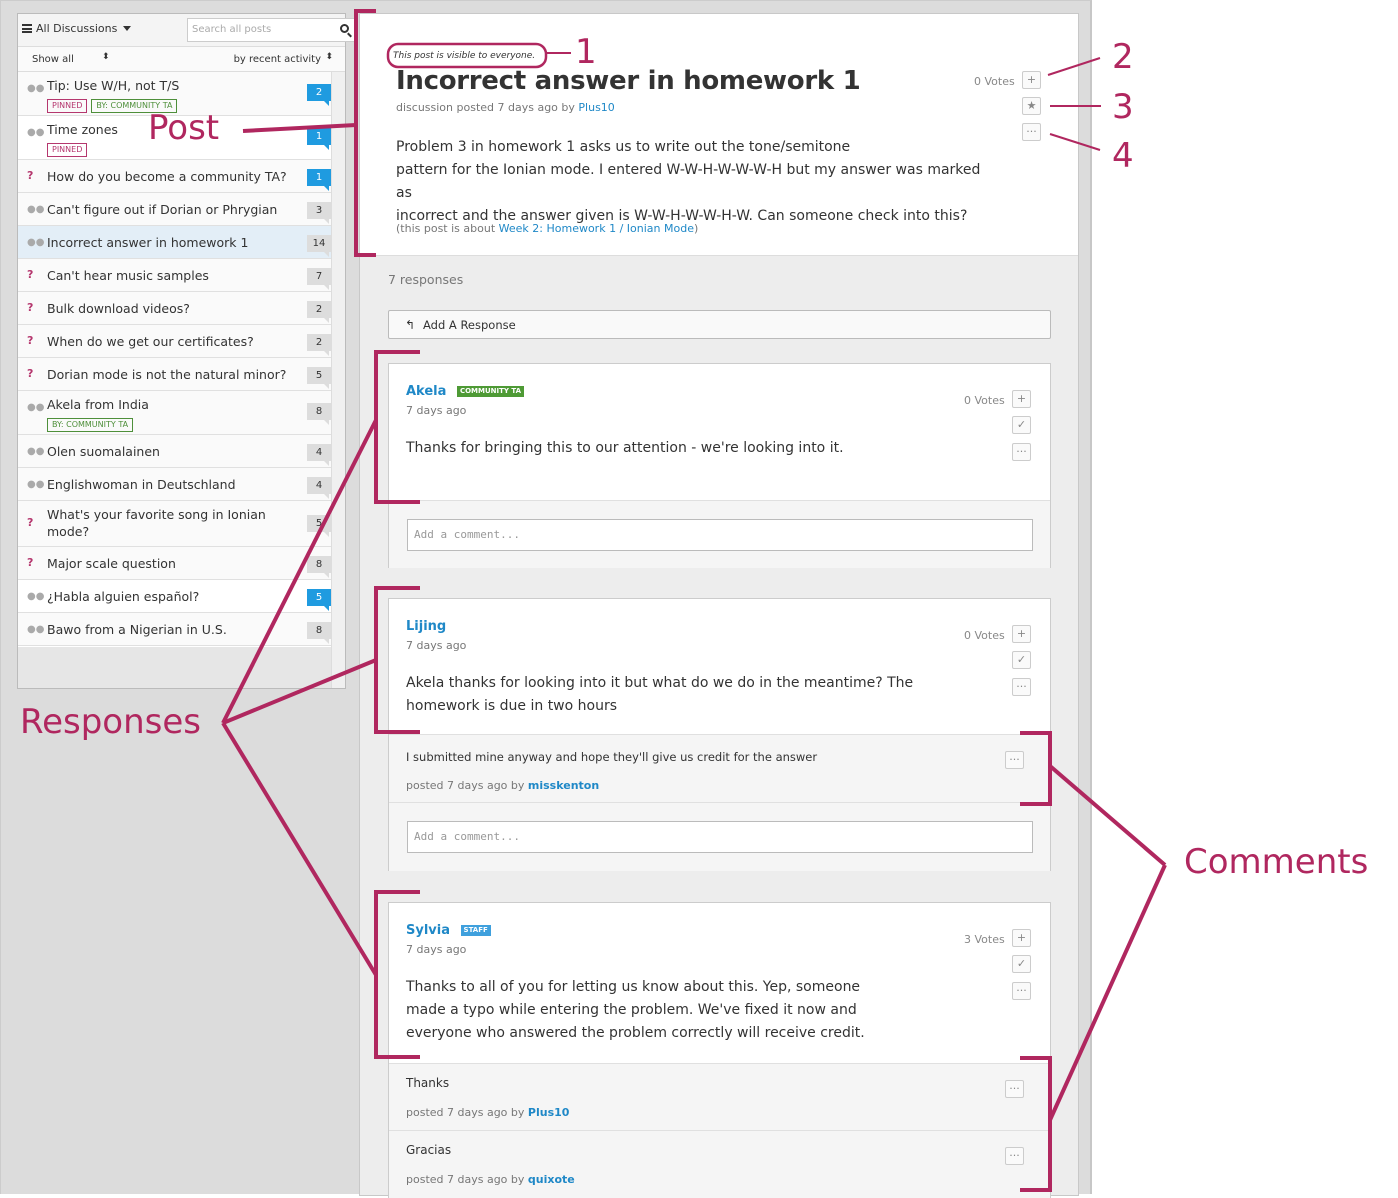  I want to click on menu-label: All Discussions, so click(77, 28).